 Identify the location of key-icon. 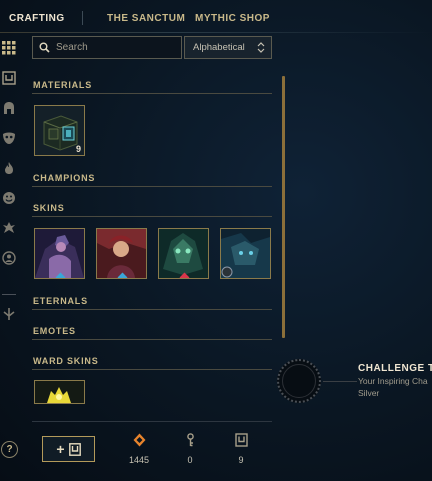
(190, 440).